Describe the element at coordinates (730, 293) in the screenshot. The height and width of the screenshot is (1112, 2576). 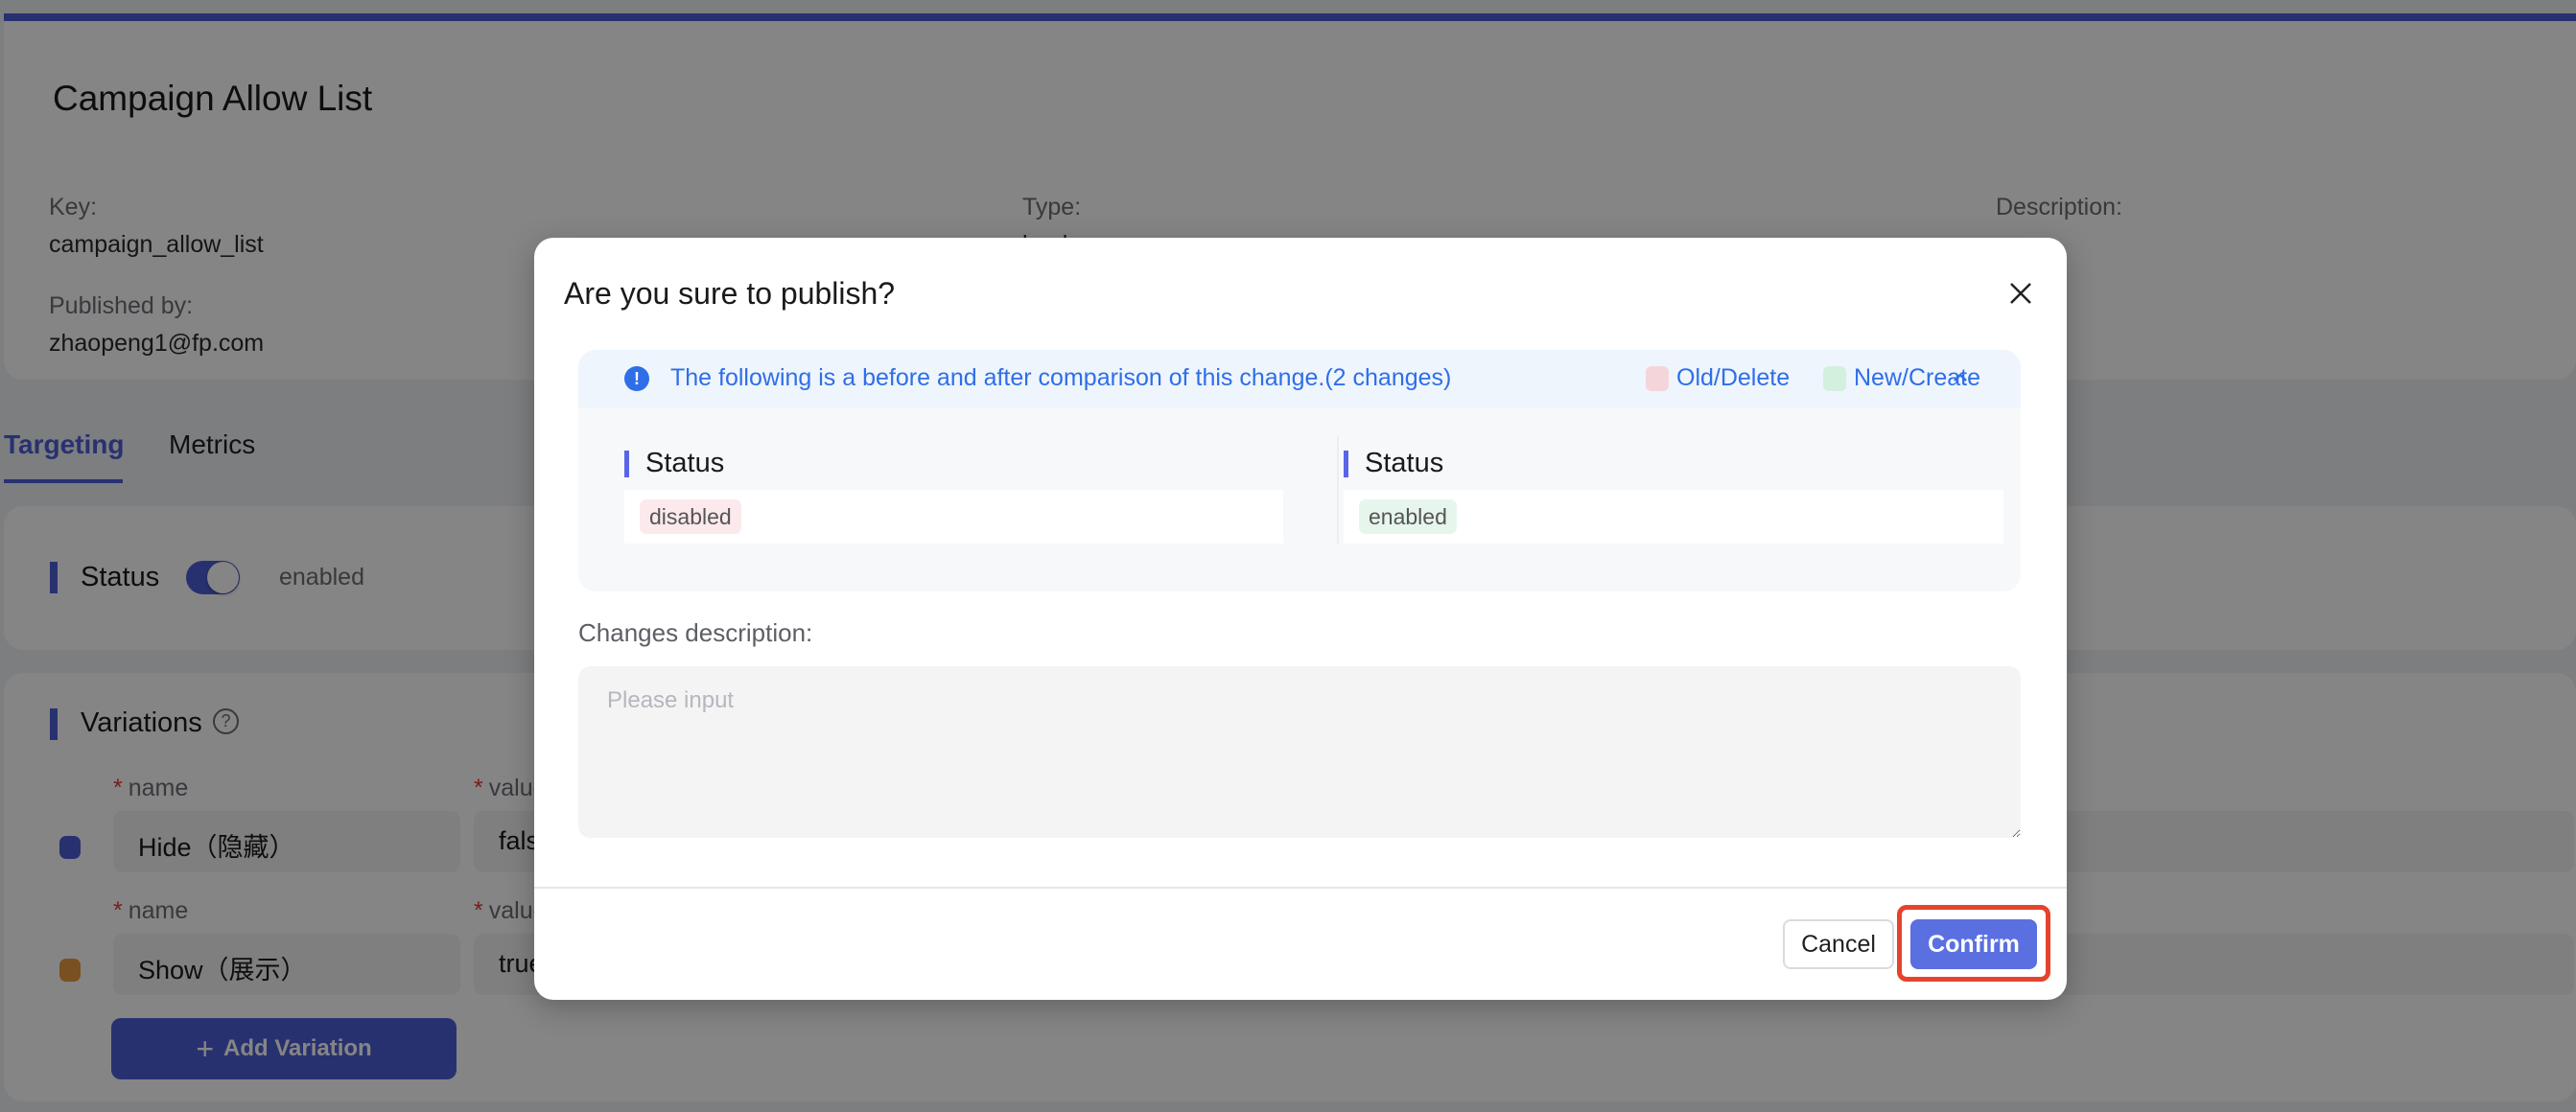
I see `dialog-title: Are you sure to publish?` at that location.